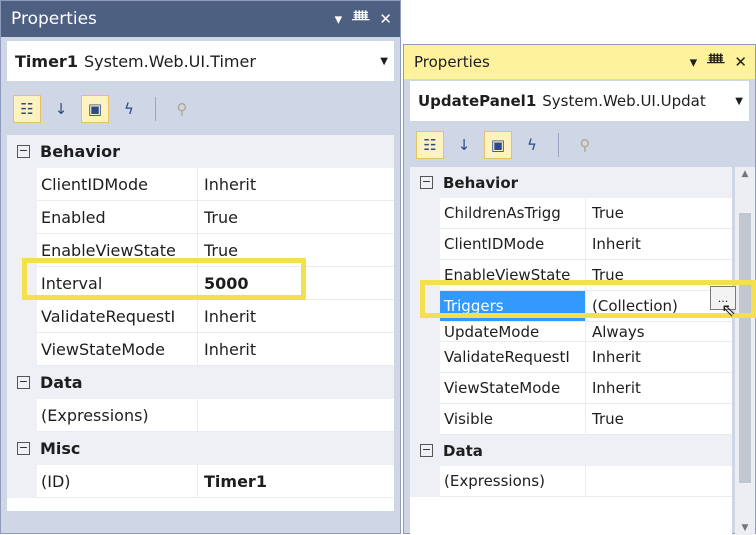 This screenshot has height=535, width=756. I want to click on category-label: Behavior, so click(481, 182).